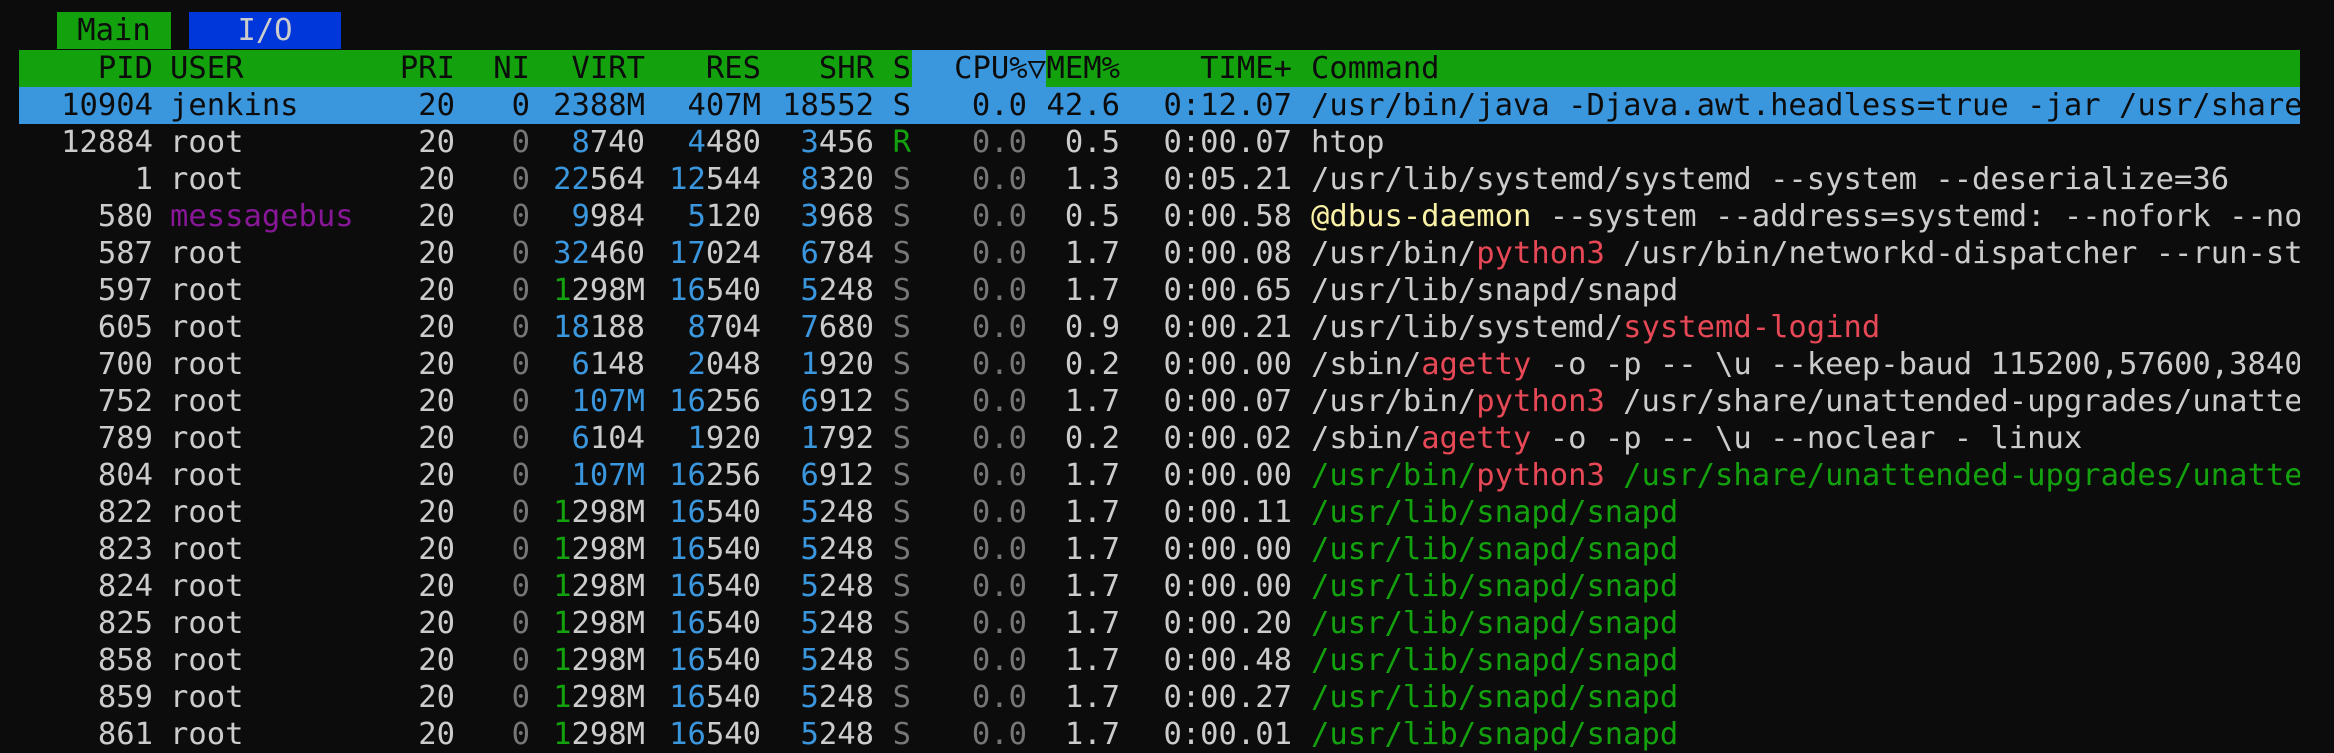  What do you see at coordinates (733, 179) in the screenshot?
I see `cell-res-low-digits: 544` at bounding box center [733, 179].